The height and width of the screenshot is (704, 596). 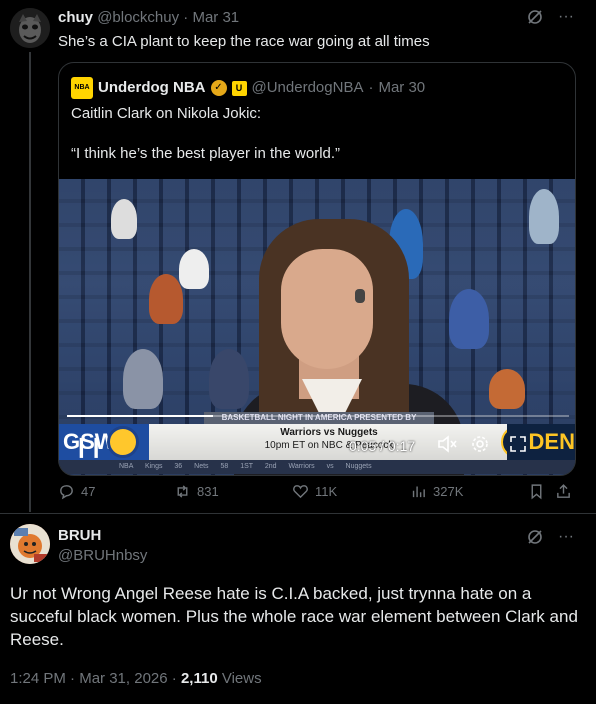 I want to click on share-icon, so click(x=563, y=491).